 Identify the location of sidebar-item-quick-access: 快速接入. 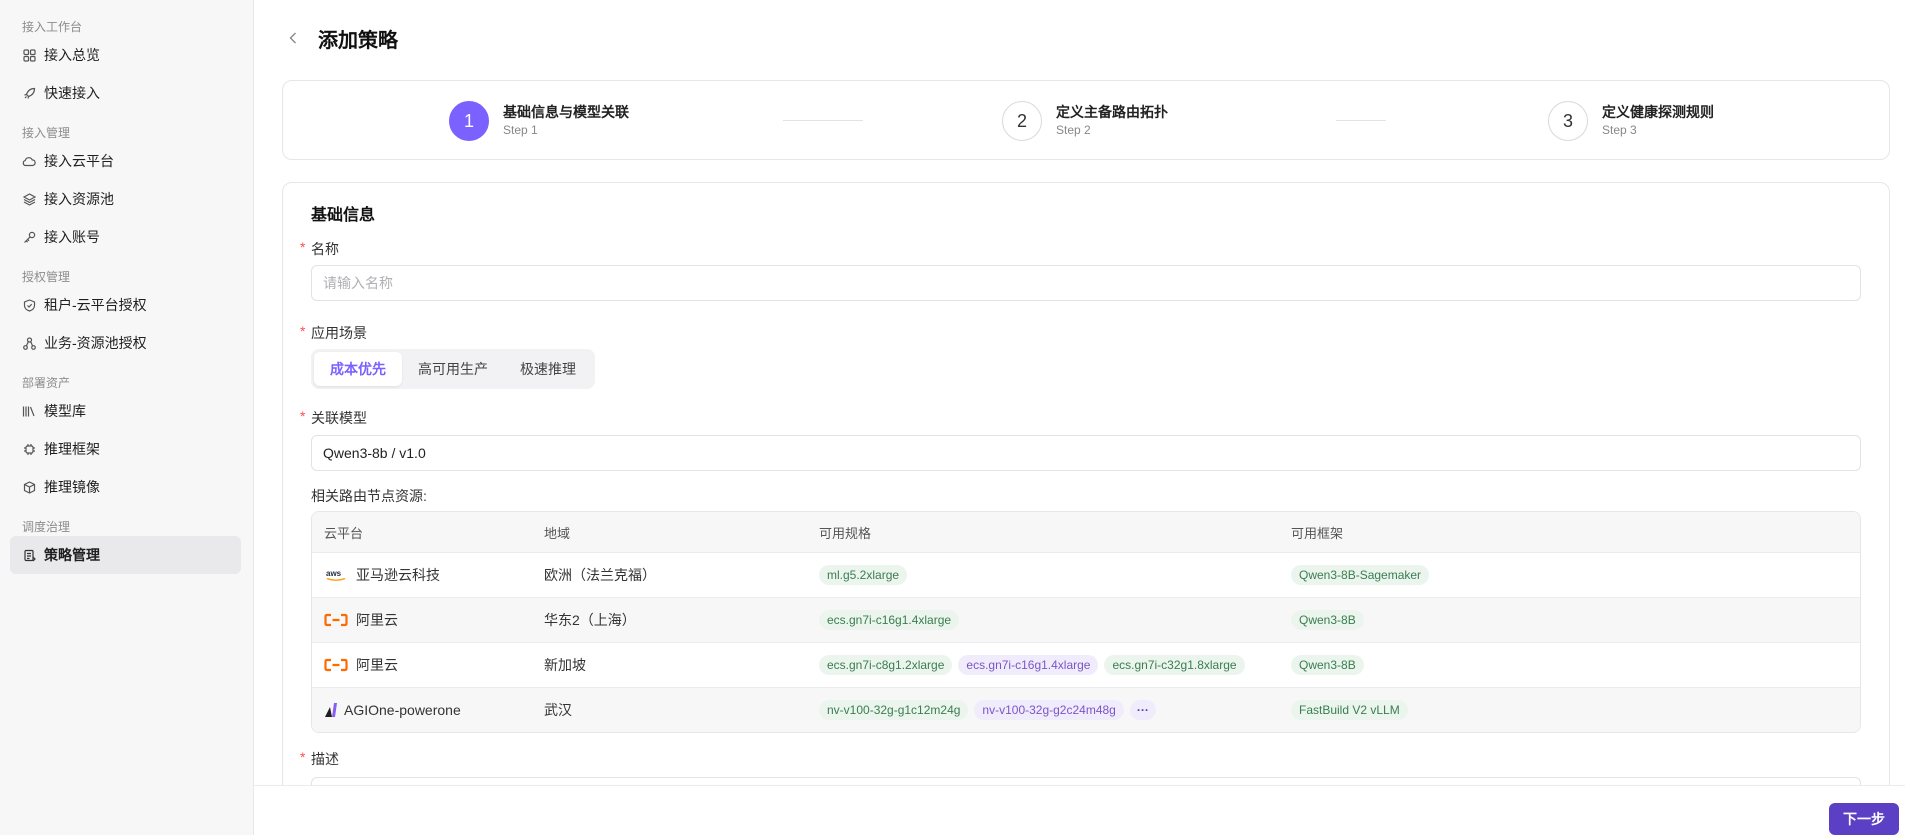
(120, 93).